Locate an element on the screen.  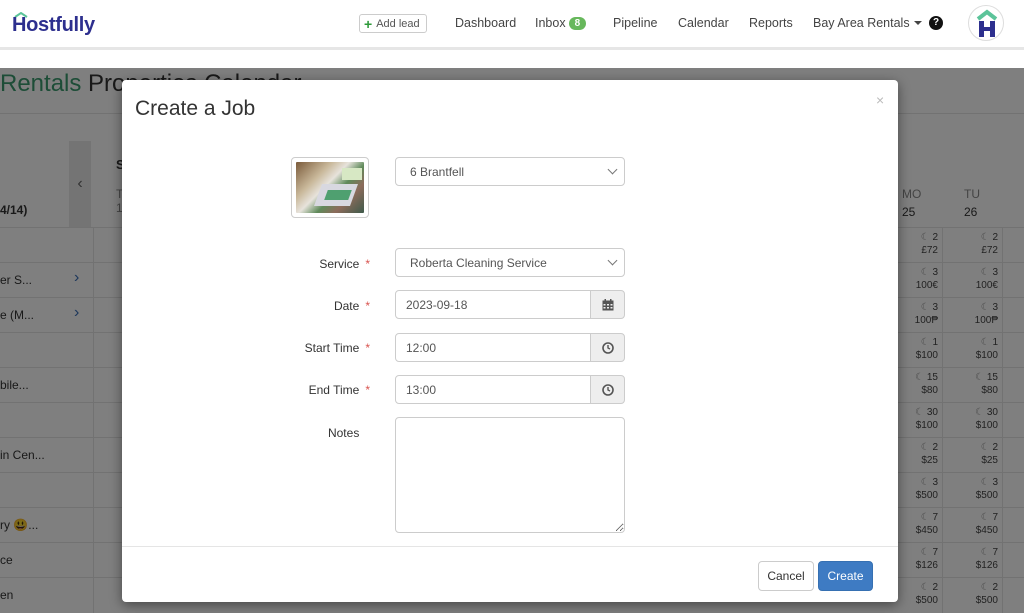
help-icon: ? is located at coordinates (936, 23).